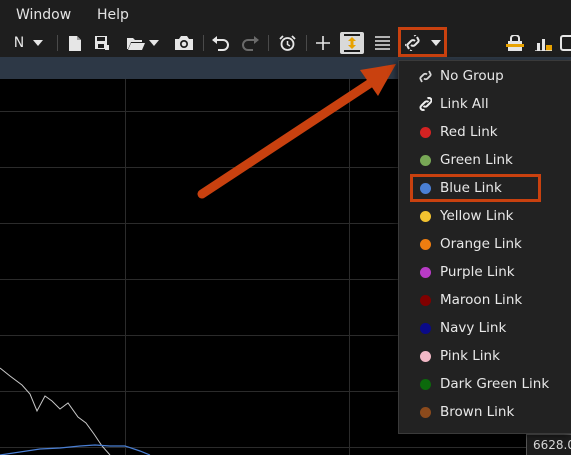 The image size is (571, 455). I want to click on alarm-icon, so click(287, 42).